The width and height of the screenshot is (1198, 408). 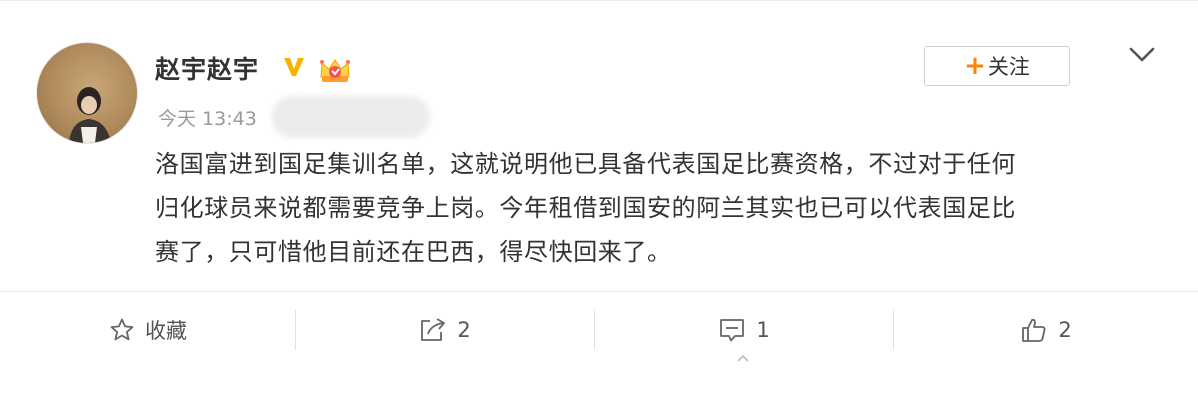 What do you see at coordinates (599, 291) in the screenshot?
I see `action-divider` at bounding box center [599, 291].